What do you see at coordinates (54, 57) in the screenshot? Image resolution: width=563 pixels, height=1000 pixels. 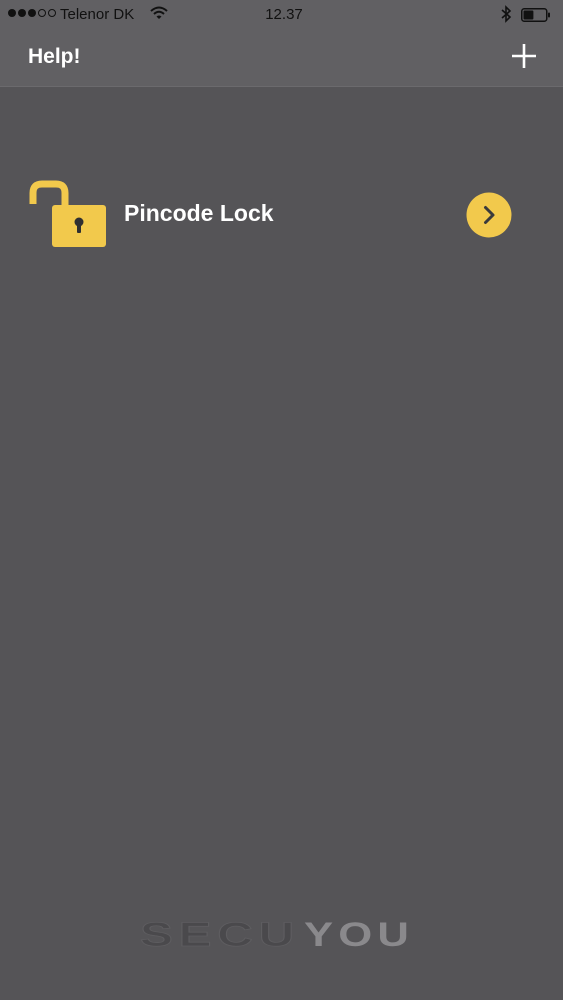 I see `help-link: Help!` at bounding box center [54, 57].